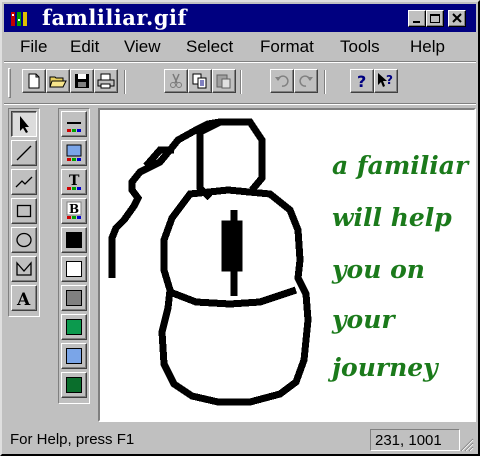 This screenshot has width=480, height=456. What do you see at coordinates (33, 47) in the screenshot?
I see `menu-file: File` at bounding box center [33, 47].